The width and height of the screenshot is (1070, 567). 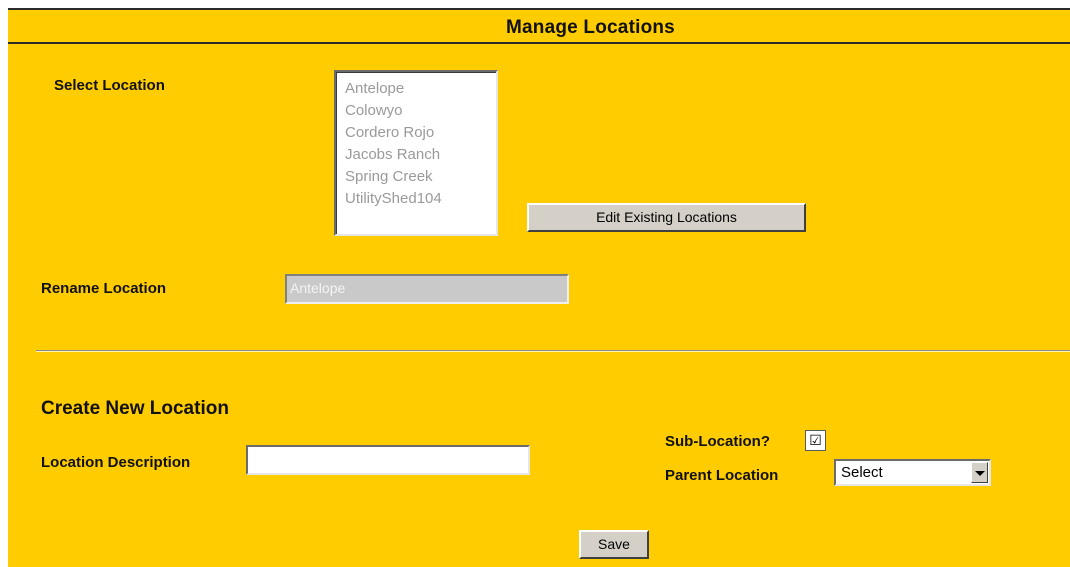 I want to click on save-button: Save, so click(x=614, y=544).